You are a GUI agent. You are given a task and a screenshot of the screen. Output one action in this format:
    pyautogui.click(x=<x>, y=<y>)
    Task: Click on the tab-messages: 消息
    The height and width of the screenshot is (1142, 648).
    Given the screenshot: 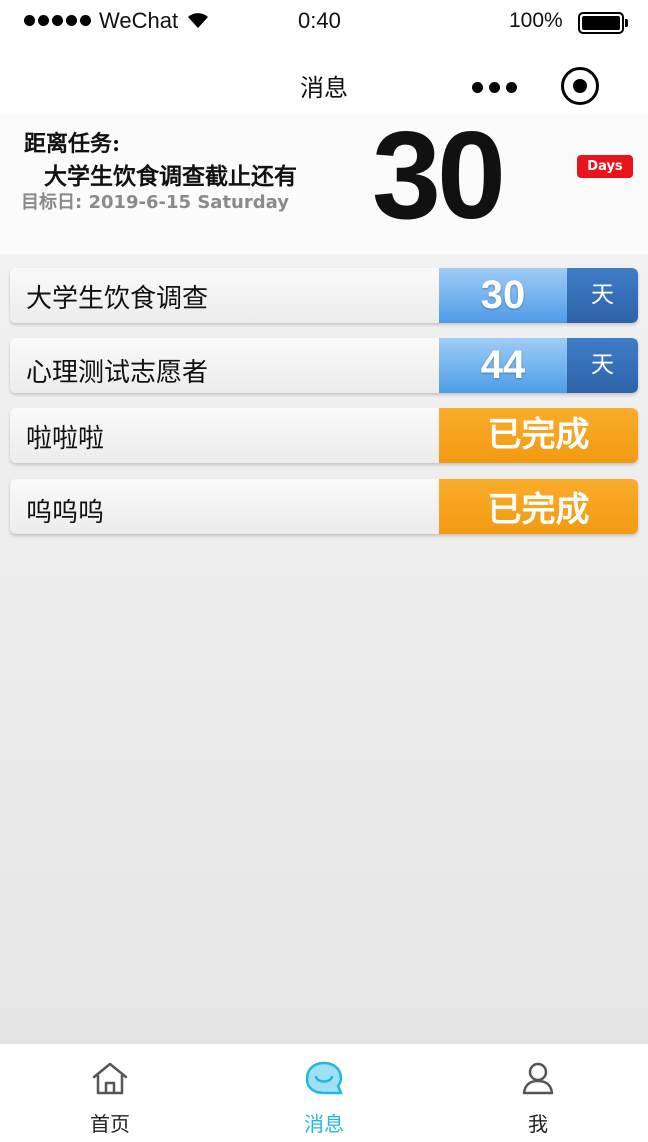 What is the action you would take?
    pyautogui.click(x=324, y=1093)
    